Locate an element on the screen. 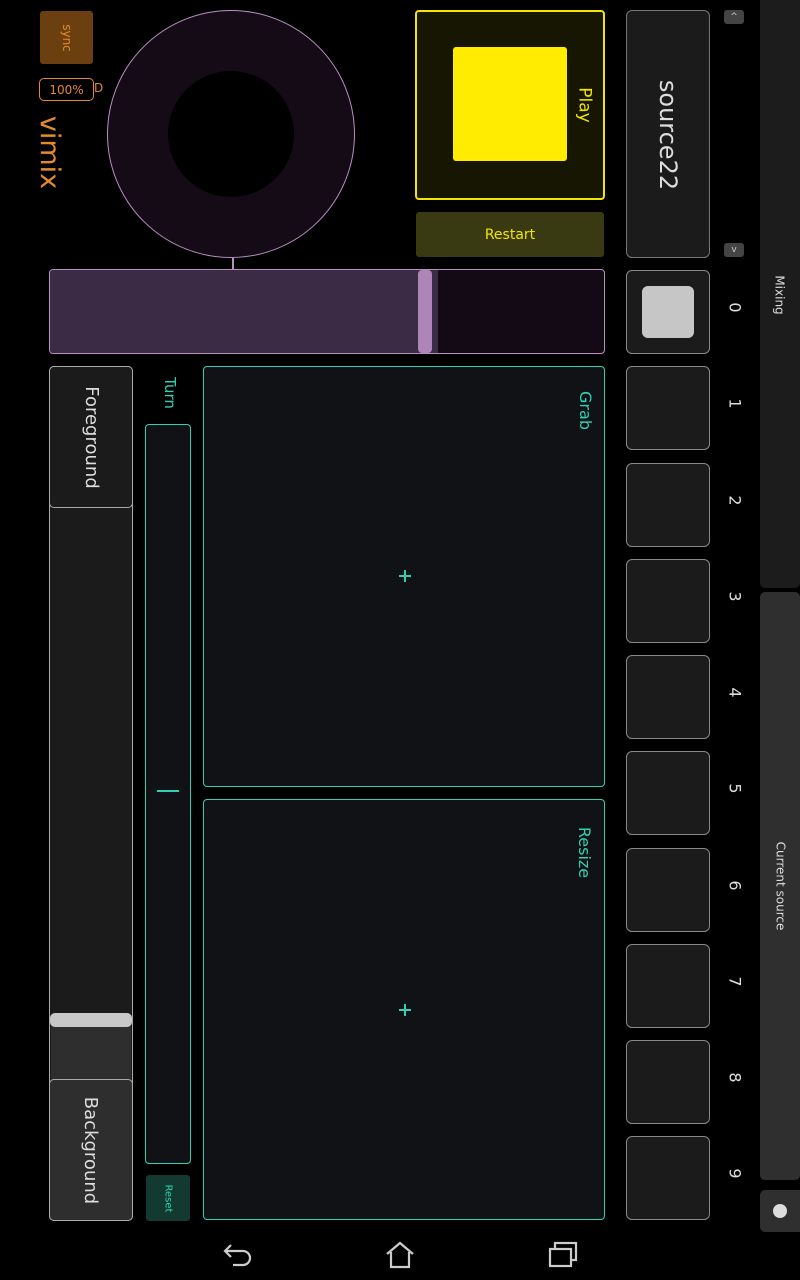 Image resolution: width=800 pixels, height=1280 pixels. chevron-down-icon: v is located at coordinates (734, 250).